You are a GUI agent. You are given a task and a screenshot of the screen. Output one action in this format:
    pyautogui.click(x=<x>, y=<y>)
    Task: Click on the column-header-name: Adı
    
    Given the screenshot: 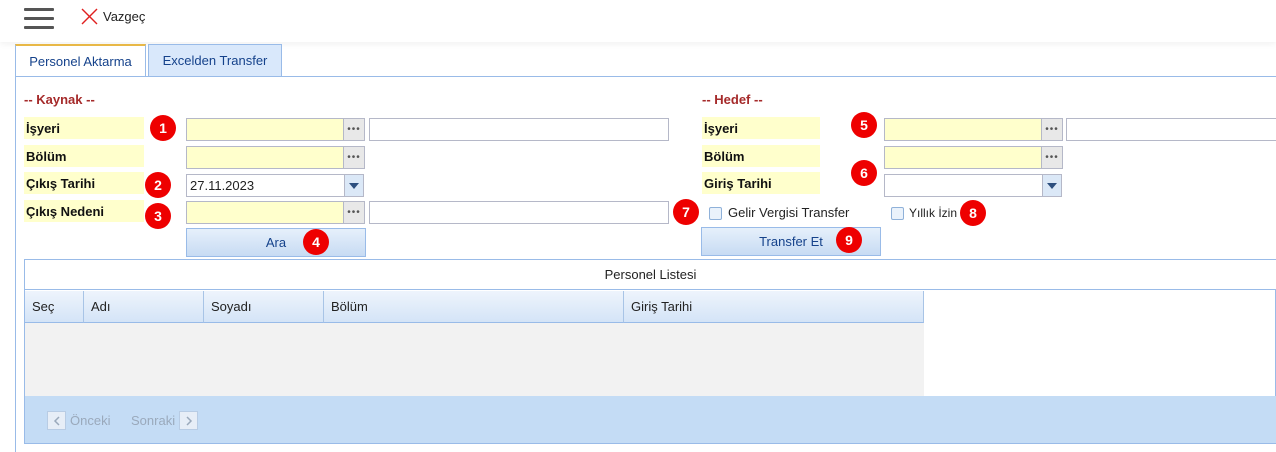 What is the action you would take?
    pyautogui.click(x=144, y=307)
    